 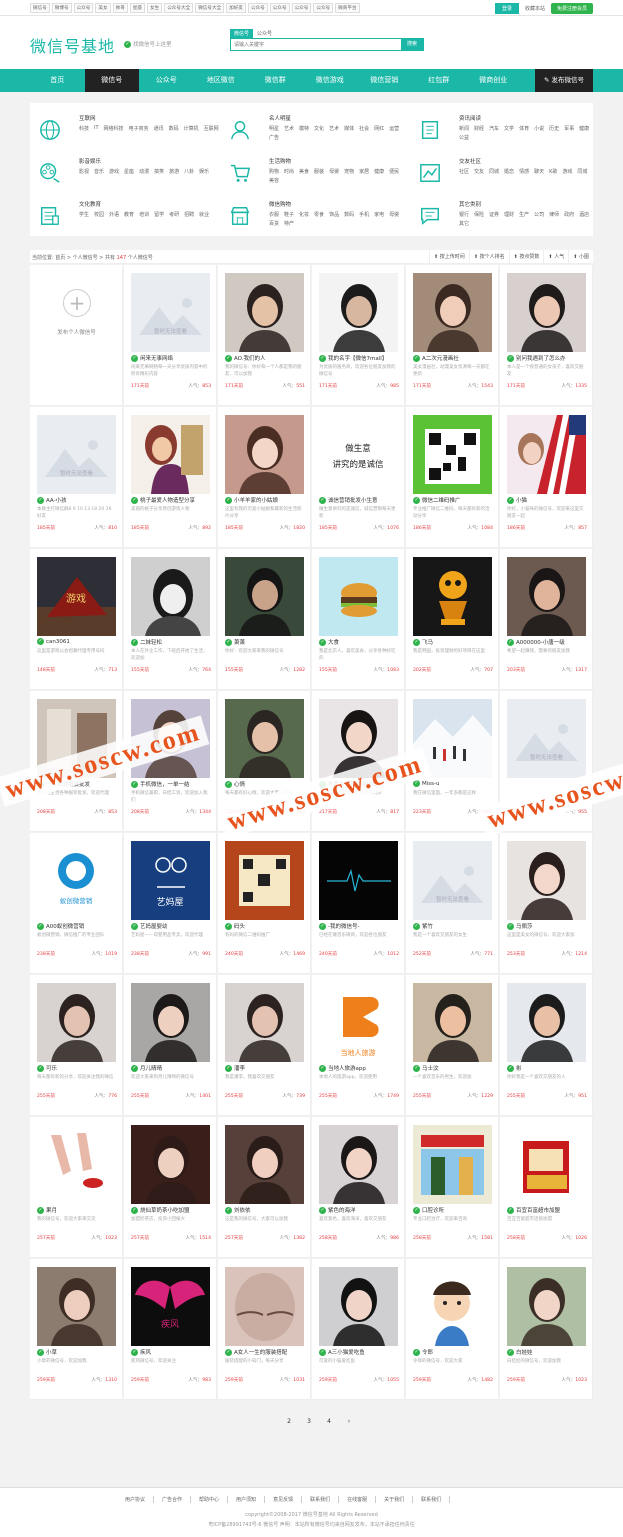 What do you see at coordinates (358, 619) in the screenshot?
I see `account-card: ✓ 大食 我是北京人，喜欢美食，分享各种好吃的 155天前 人气：1083` at bounding box center [358, 619].